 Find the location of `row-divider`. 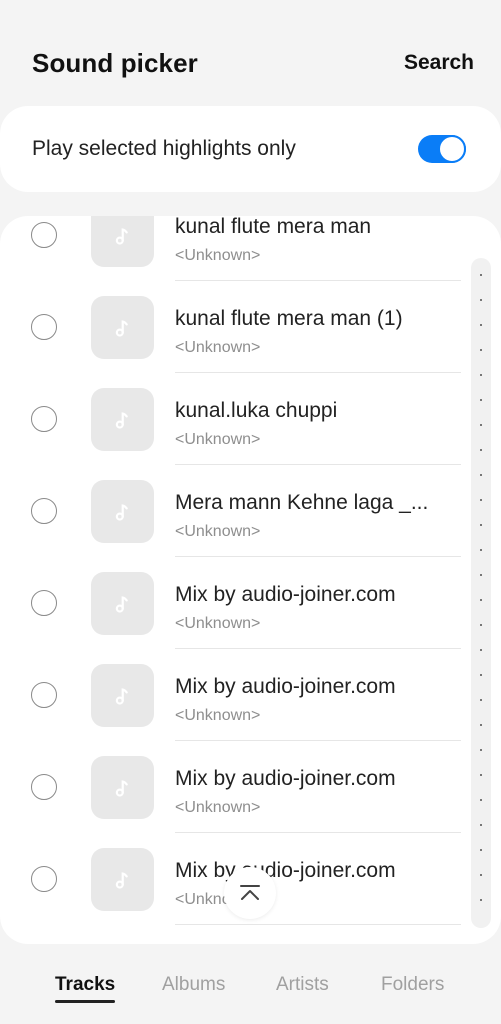

row-divider is located at coordinates (318, 924).